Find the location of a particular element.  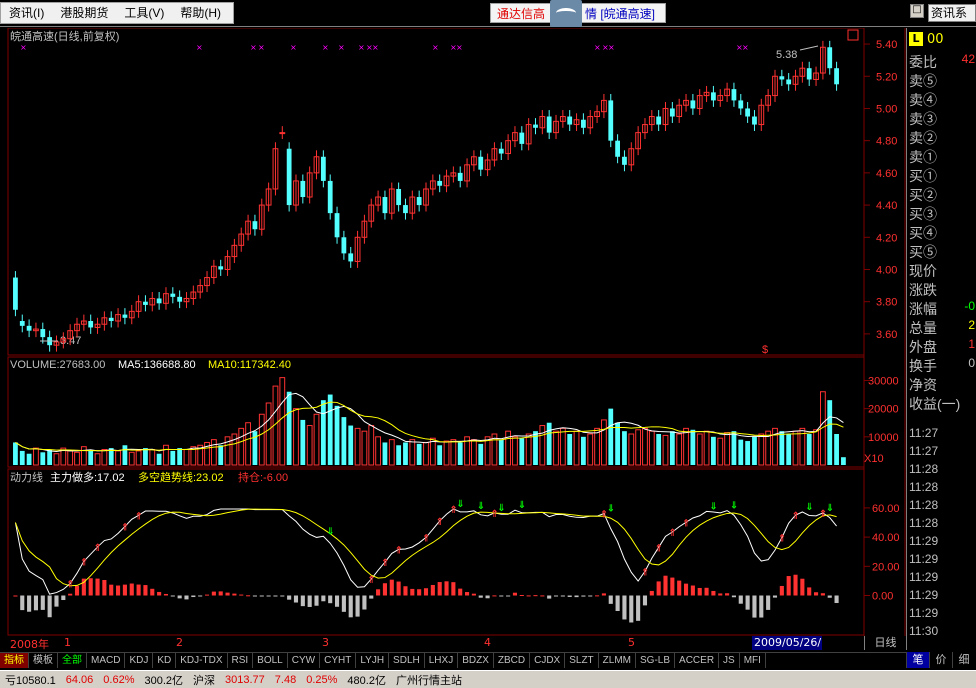

volume-tick: 30000 is located at coordinates (883, 381).